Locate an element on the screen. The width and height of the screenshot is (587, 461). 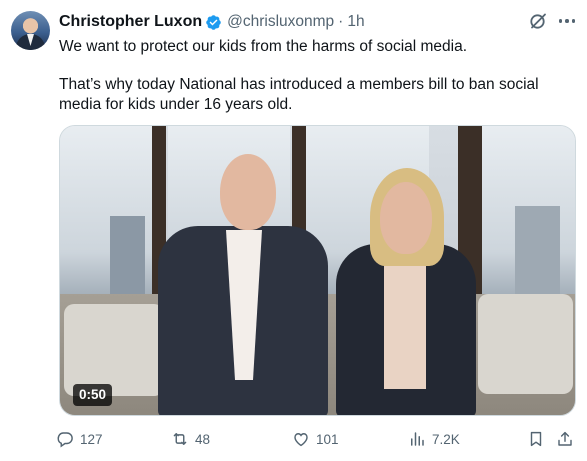
author-handle: @chrisluxonmp is located at coordinates (280, 22).